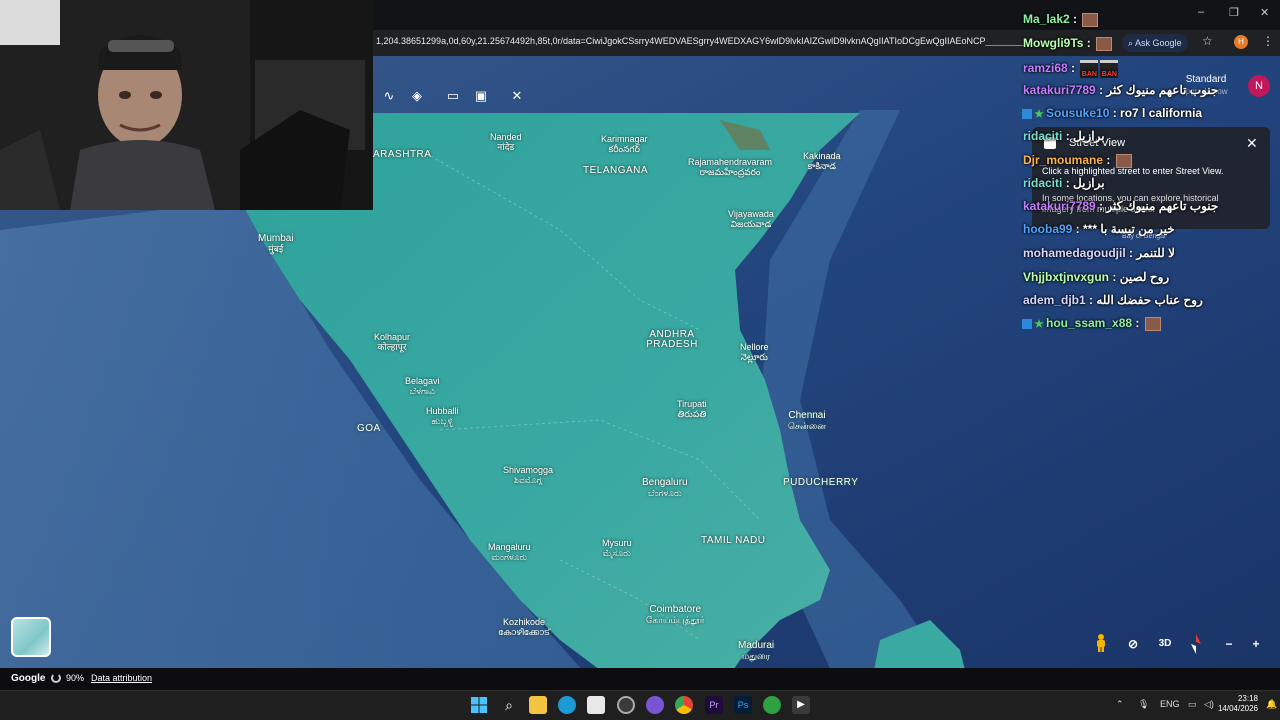 This screenshot has height=720, width=1280. What do you see at coordinates (730, 167) in the screenshot?
I see `place-rajahmundry: Rajamahendravaram రాజమహేంద్రవరం` at bounding box center [730, 167].